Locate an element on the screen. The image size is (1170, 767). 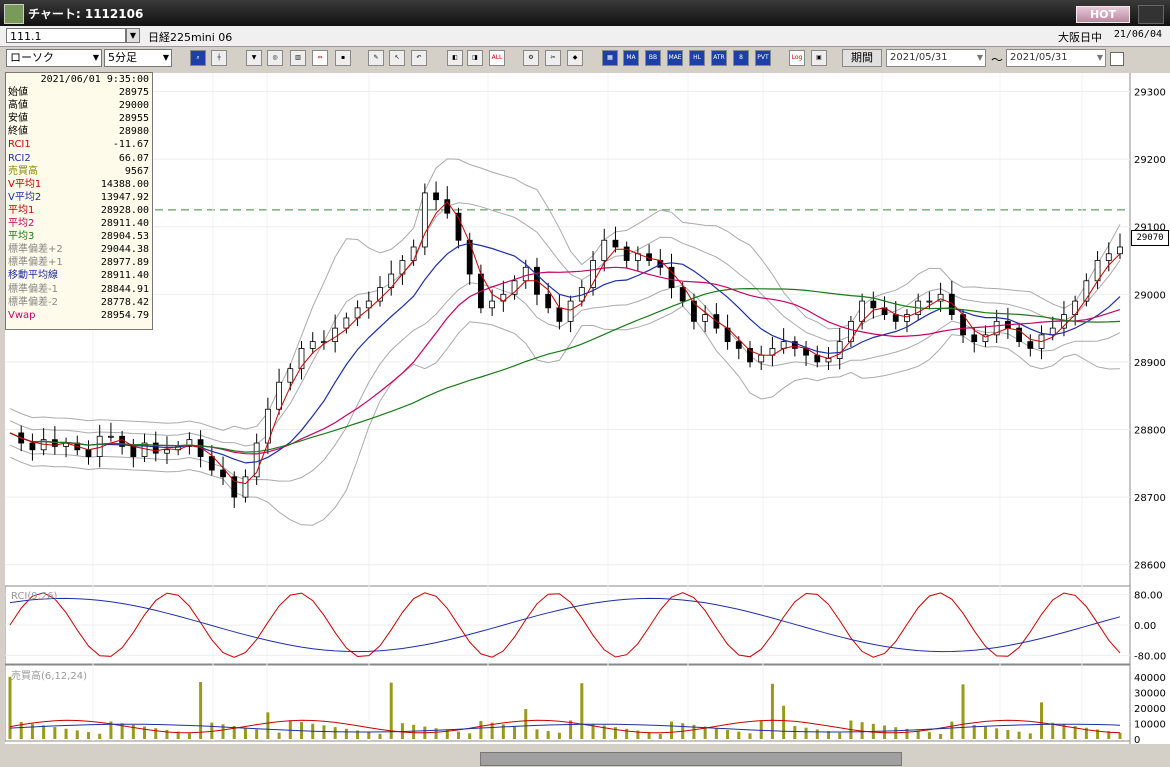
volume-tick-label: 0 is located at coordinates (1137, 739).